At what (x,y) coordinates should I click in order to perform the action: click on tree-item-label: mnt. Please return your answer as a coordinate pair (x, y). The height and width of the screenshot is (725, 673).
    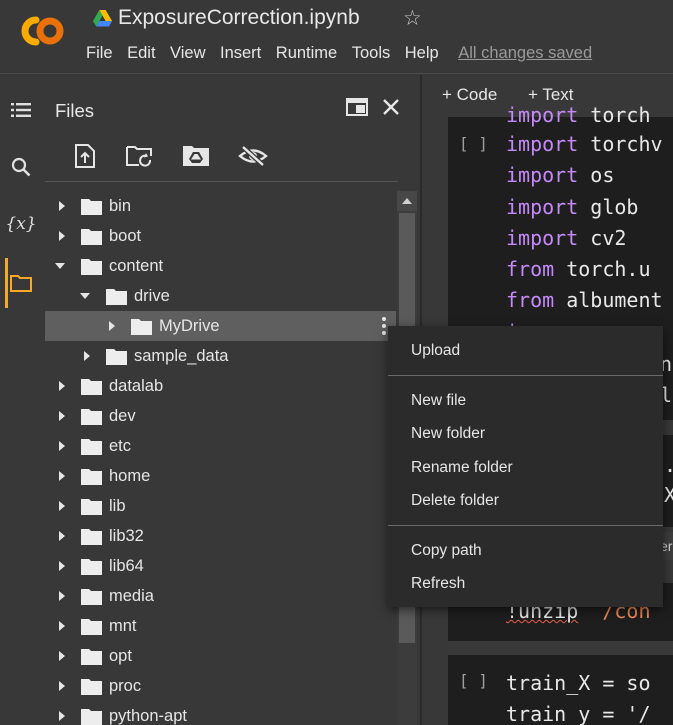
    Looking at the image, I should click on (123, 625).